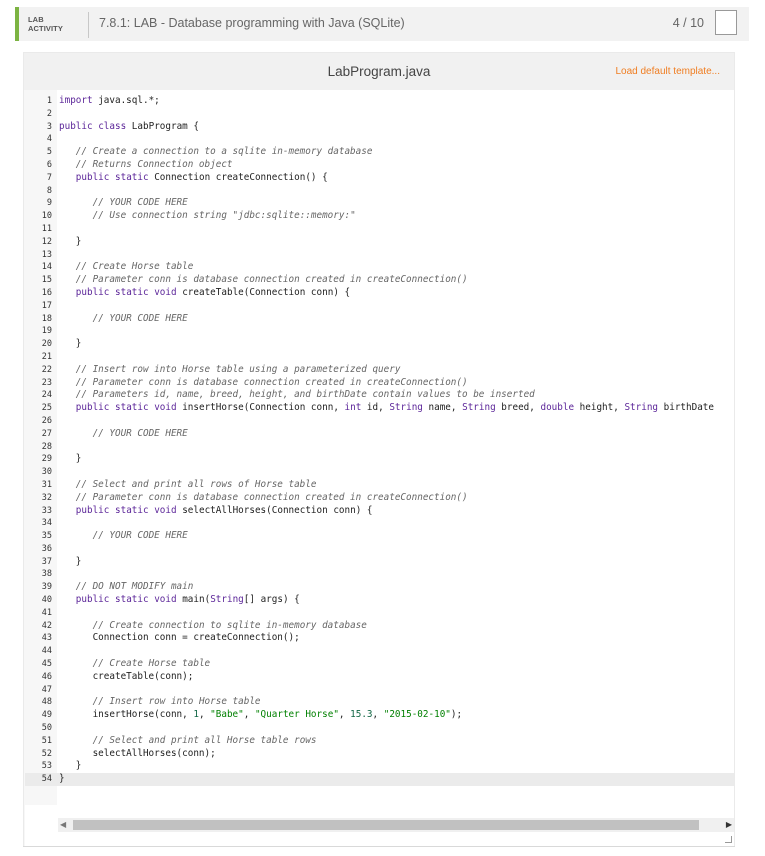 Image resolution: width=765 pixels, height=856 pixels. I want to click on code-line: 17, so click(379, 306).